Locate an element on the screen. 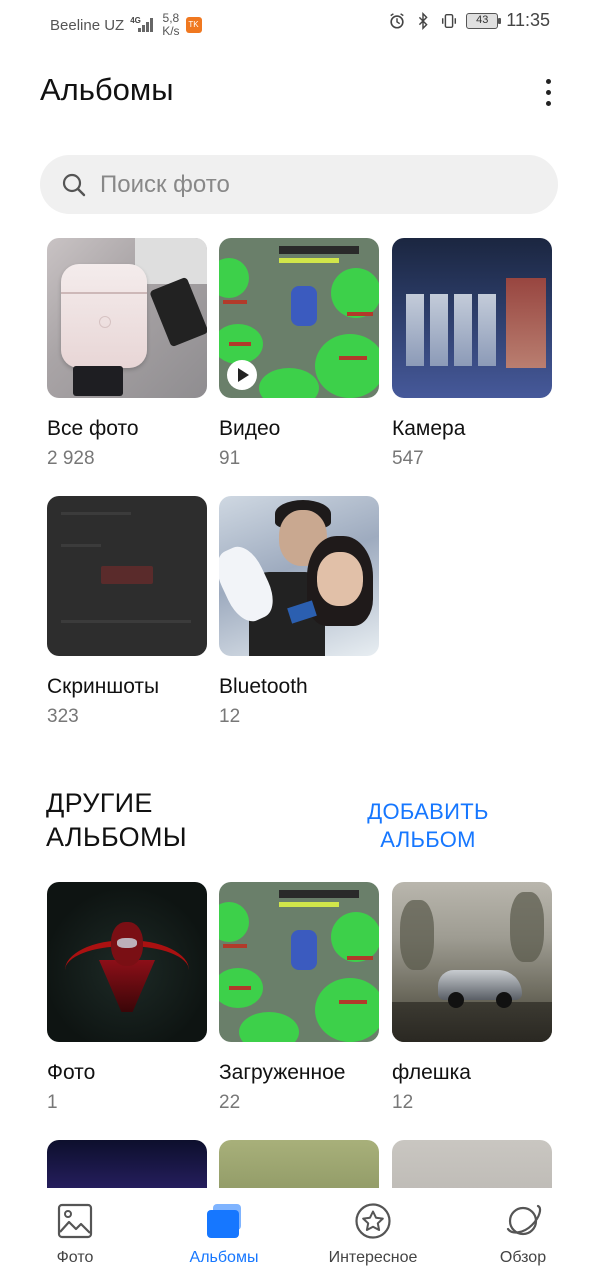  album-downloaded: Загруженное 22 is located at coordinates (299, 998).